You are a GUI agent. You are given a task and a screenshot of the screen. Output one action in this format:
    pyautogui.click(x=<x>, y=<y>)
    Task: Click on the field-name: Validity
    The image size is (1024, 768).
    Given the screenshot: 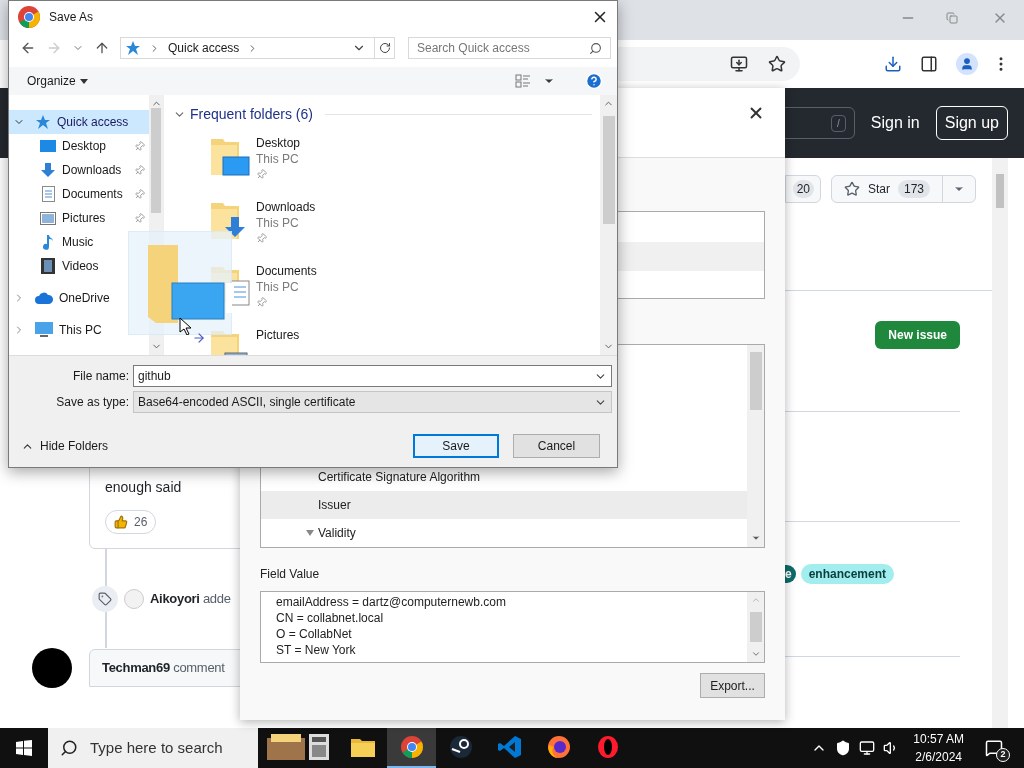 What is the action you would take?
    pyautogui.click(x=337, y=533)
    